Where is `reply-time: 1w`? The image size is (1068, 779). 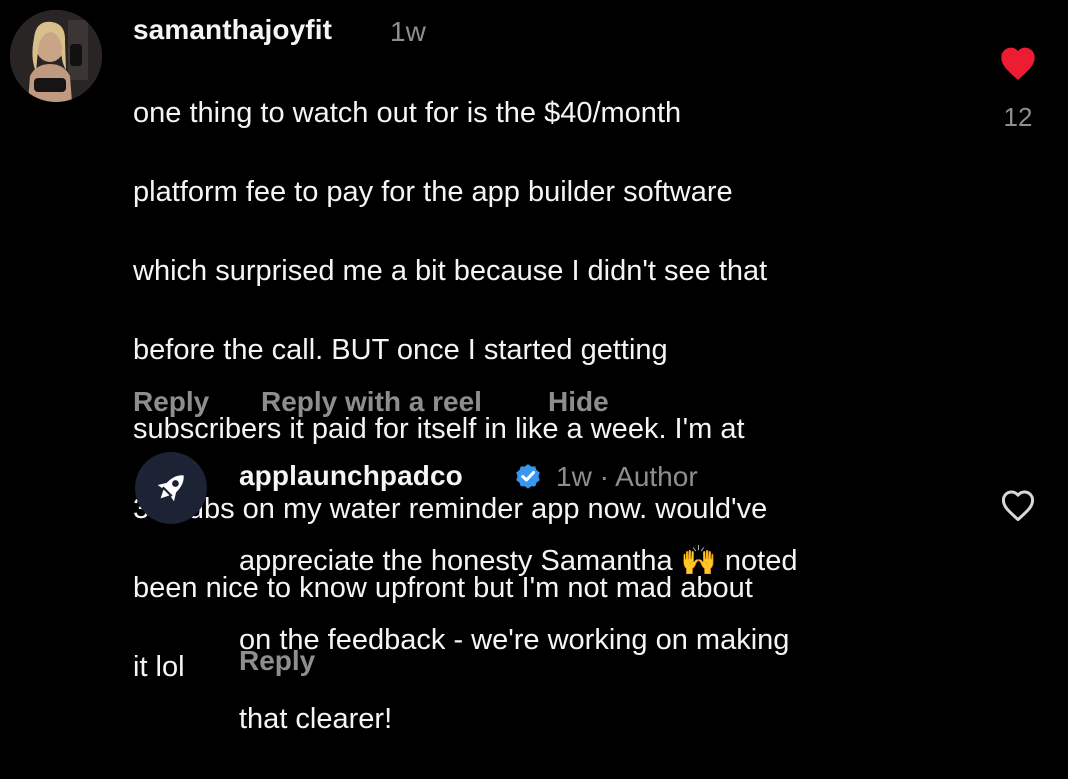
reply-time: 1w is located at coordinates (574, 476).